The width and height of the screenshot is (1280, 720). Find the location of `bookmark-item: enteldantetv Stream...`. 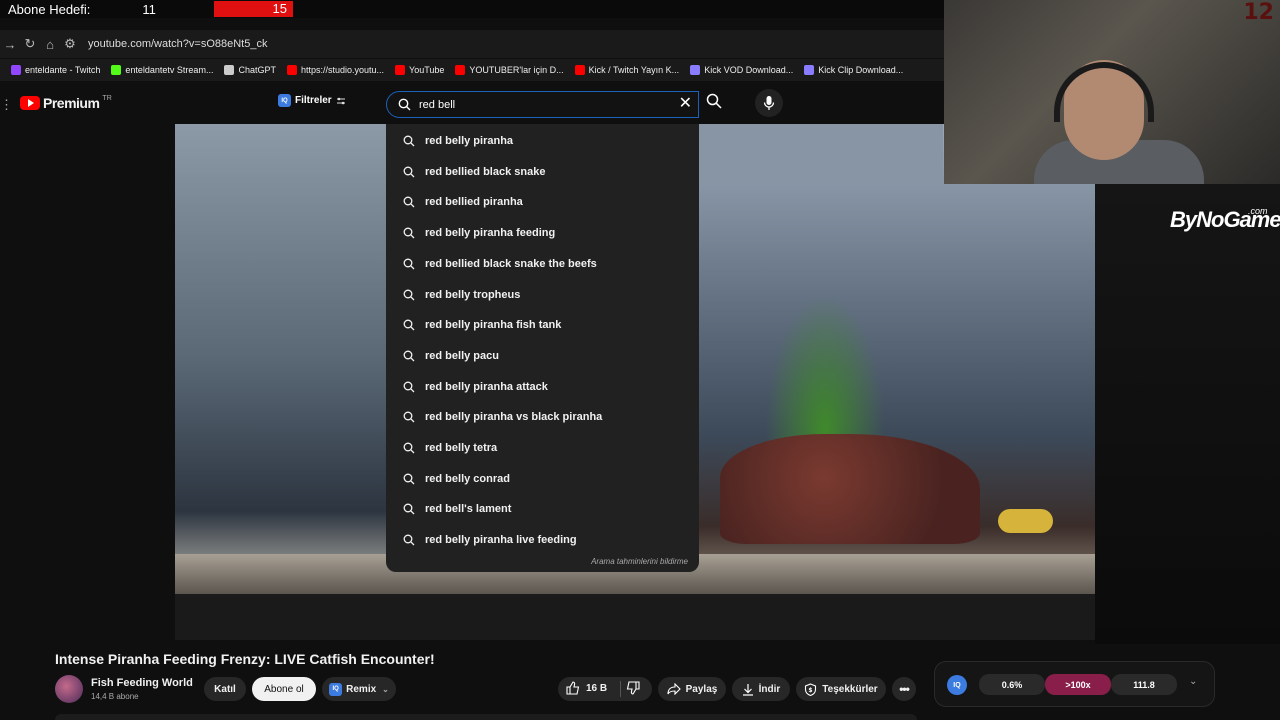

bookmark-item: enteldantetv Stream... is located at coordinates (162, 70).